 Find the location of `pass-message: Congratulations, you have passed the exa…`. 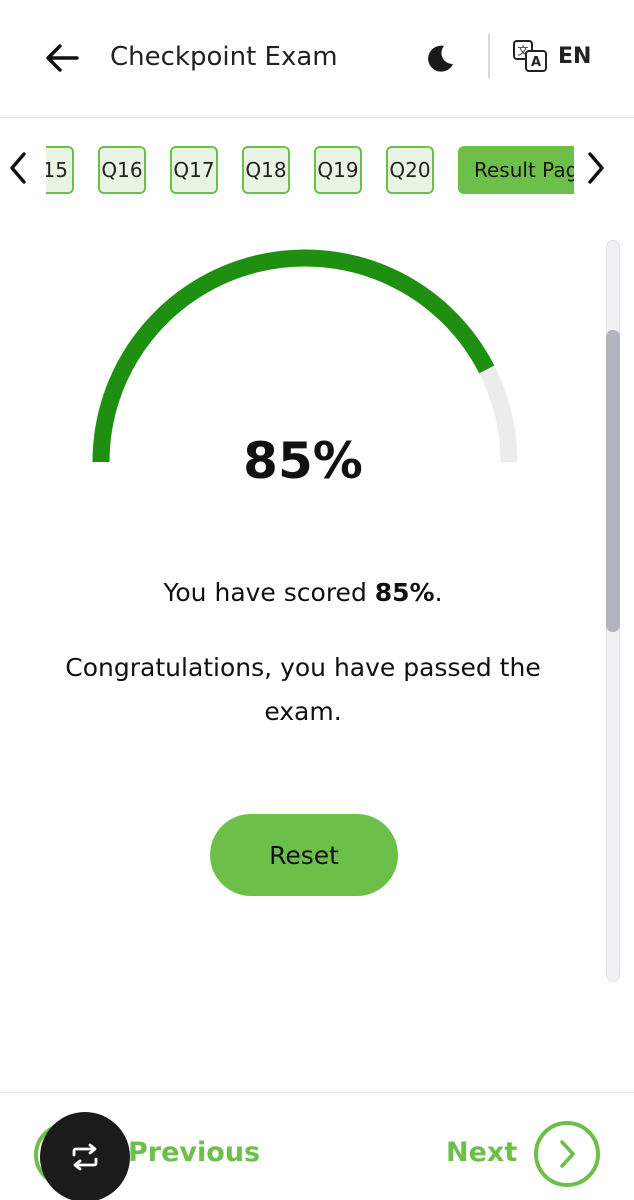

pass-message: Congratulations, you have passed the exa… is located at coordinates (303, 689).